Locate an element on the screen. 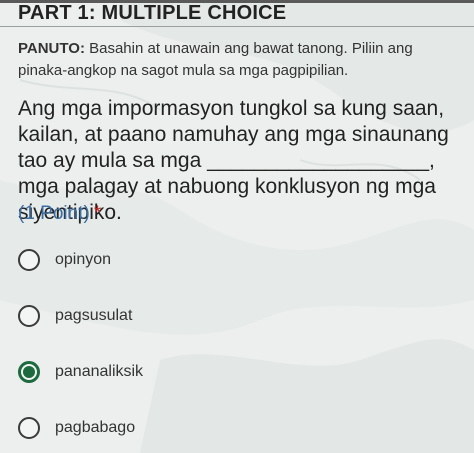 Image resolution: width=474 pixels, height=453 pixels. section-divider is located at coordinates (237, 26).